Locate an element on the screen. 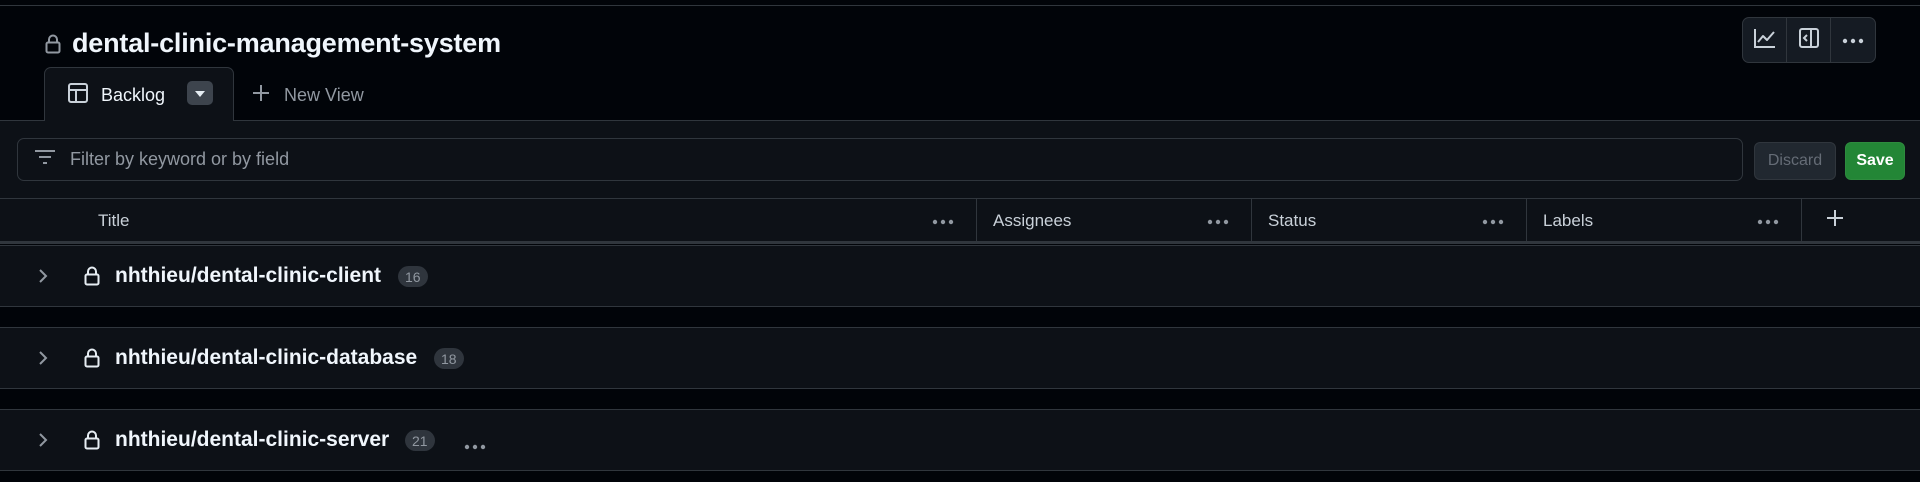 Image resolution: width=1920 pixels, height=482 pixels. filter-icon is located at coordinates (45, 159).